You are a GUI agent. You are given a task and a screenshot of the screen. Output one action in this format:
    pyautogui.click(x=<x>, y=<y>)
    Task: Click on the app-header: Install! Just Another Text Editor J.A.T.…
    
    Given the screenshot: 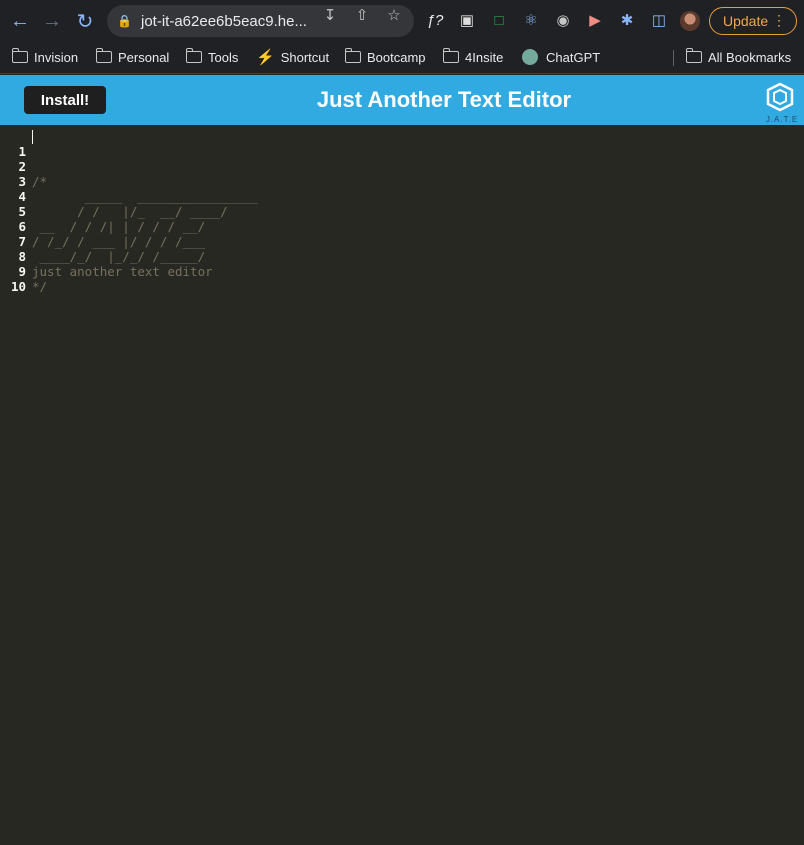 What is the action you would take?
    pyautogui.click(x=402, y=100)
    